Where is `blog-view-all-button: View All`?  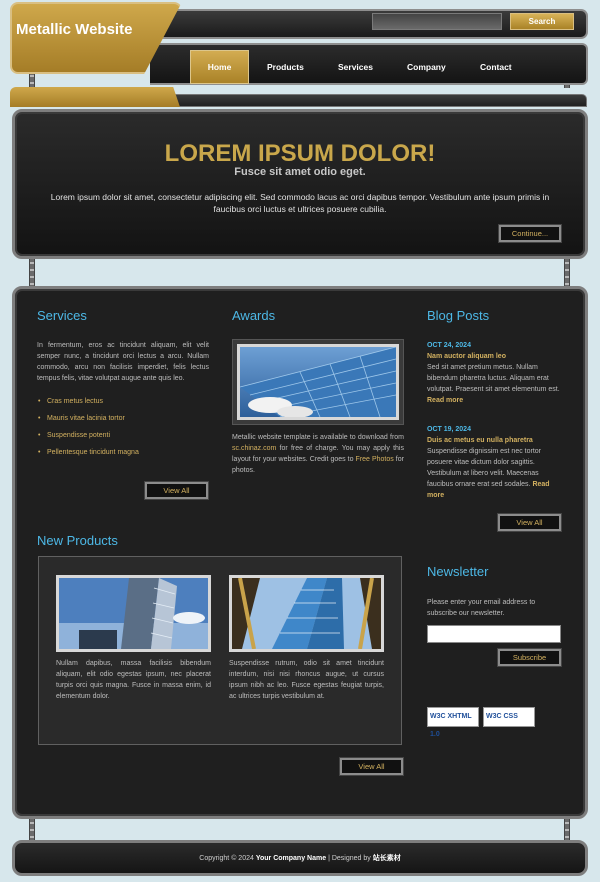
blog-view-all-button: View All is located at coordinates (529, 522).